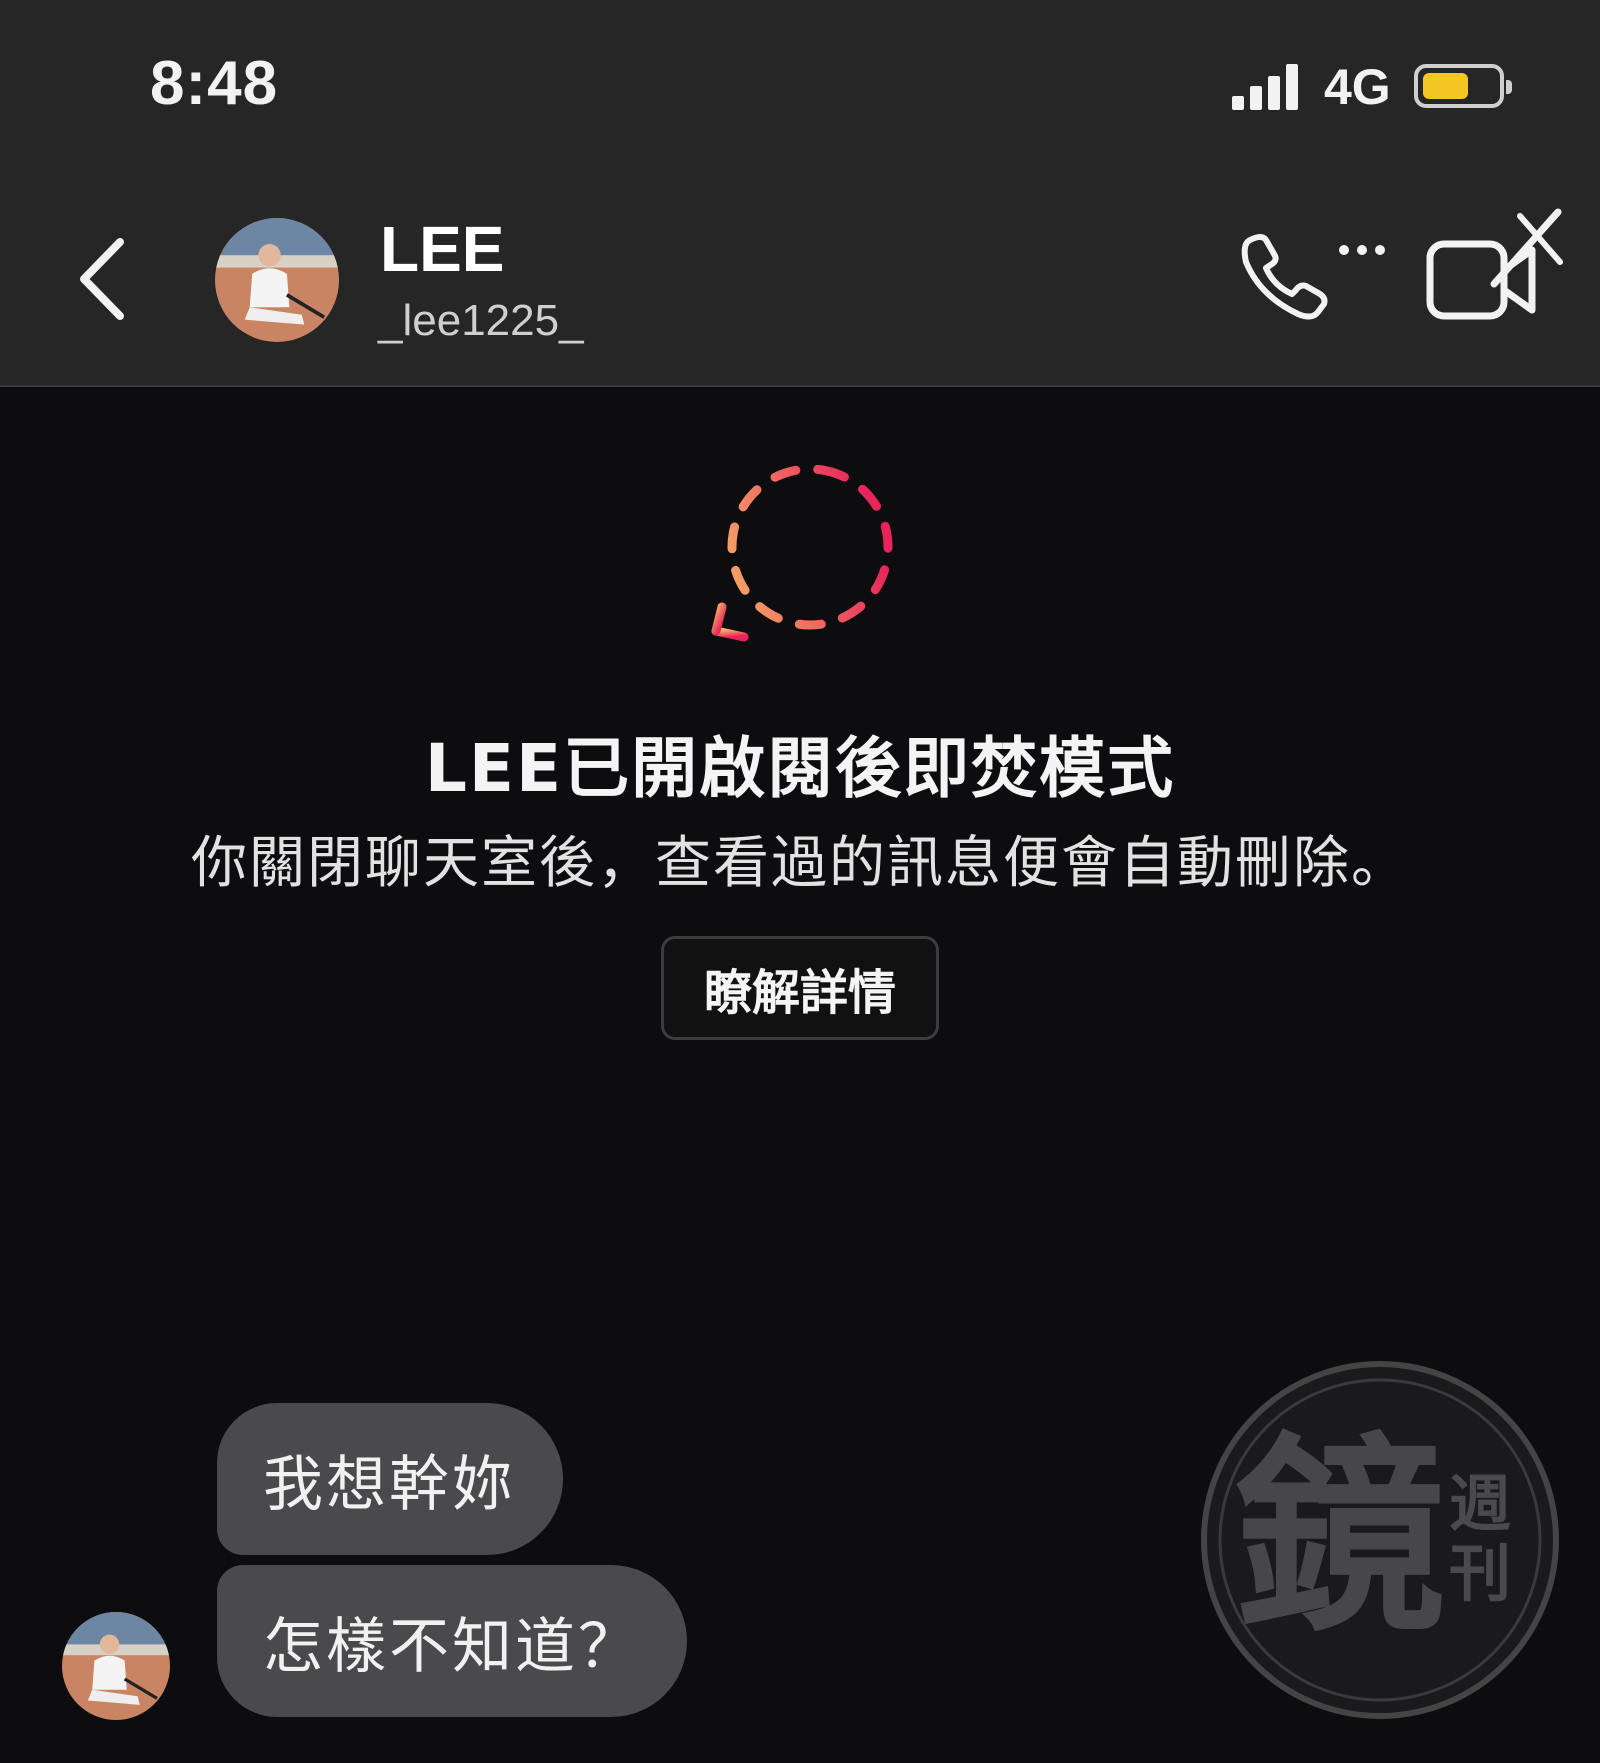 This screenshot has height=1763, width=1600. What do you see at coordinates (1480, 1503) in the screenshot?
I see `svg-text: 週` at bounding box center [1480, 1503].